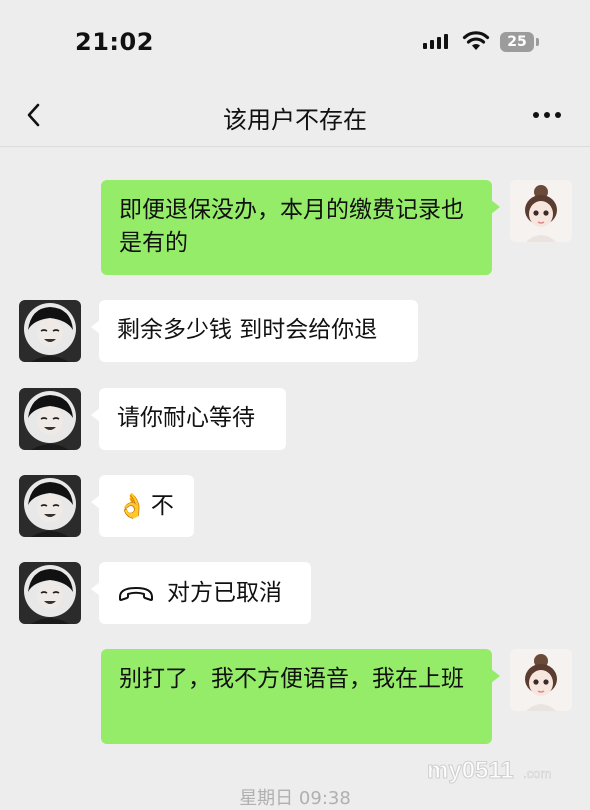  What do you see at coordinates (265, 142) in the screenshot?
I see `clipped-timestamp: — — —` at bounding box center [265, 142].